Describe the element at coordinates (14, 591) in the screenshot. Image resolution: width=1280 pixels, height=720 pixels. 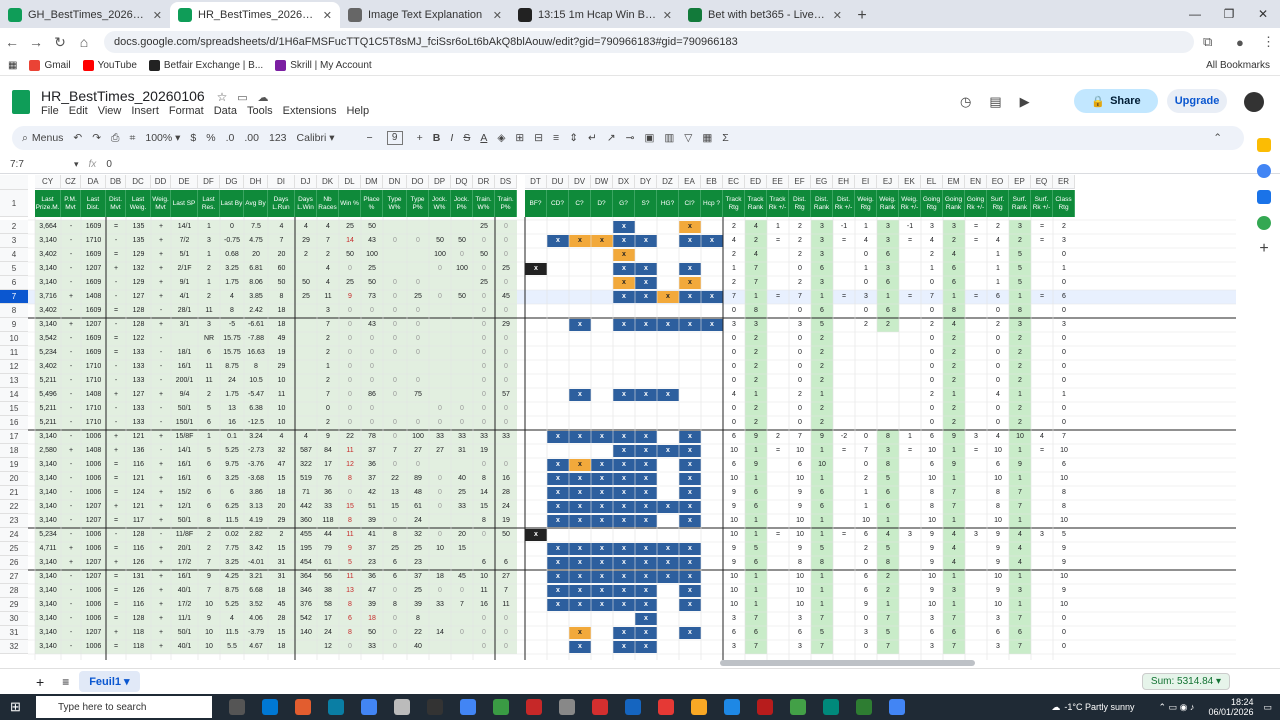
I see `row-header: 28` at that location.